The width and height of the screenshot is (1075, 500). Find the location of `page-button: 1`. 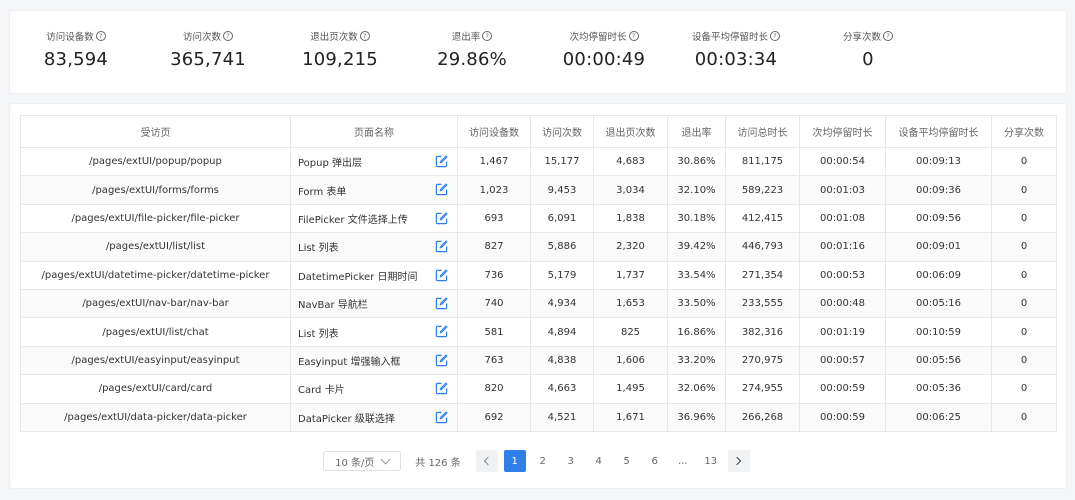

page-button: 1 is located at coordinates (514, 461).